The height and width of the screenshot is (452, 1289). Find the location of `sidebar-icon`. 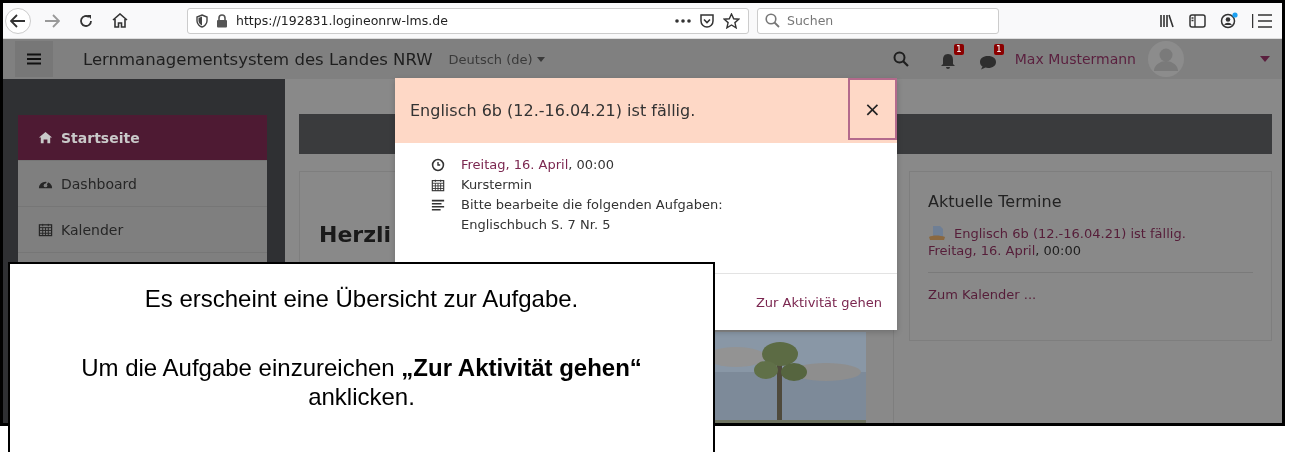

sidebar-icon is located at coordinates (1197, 20).